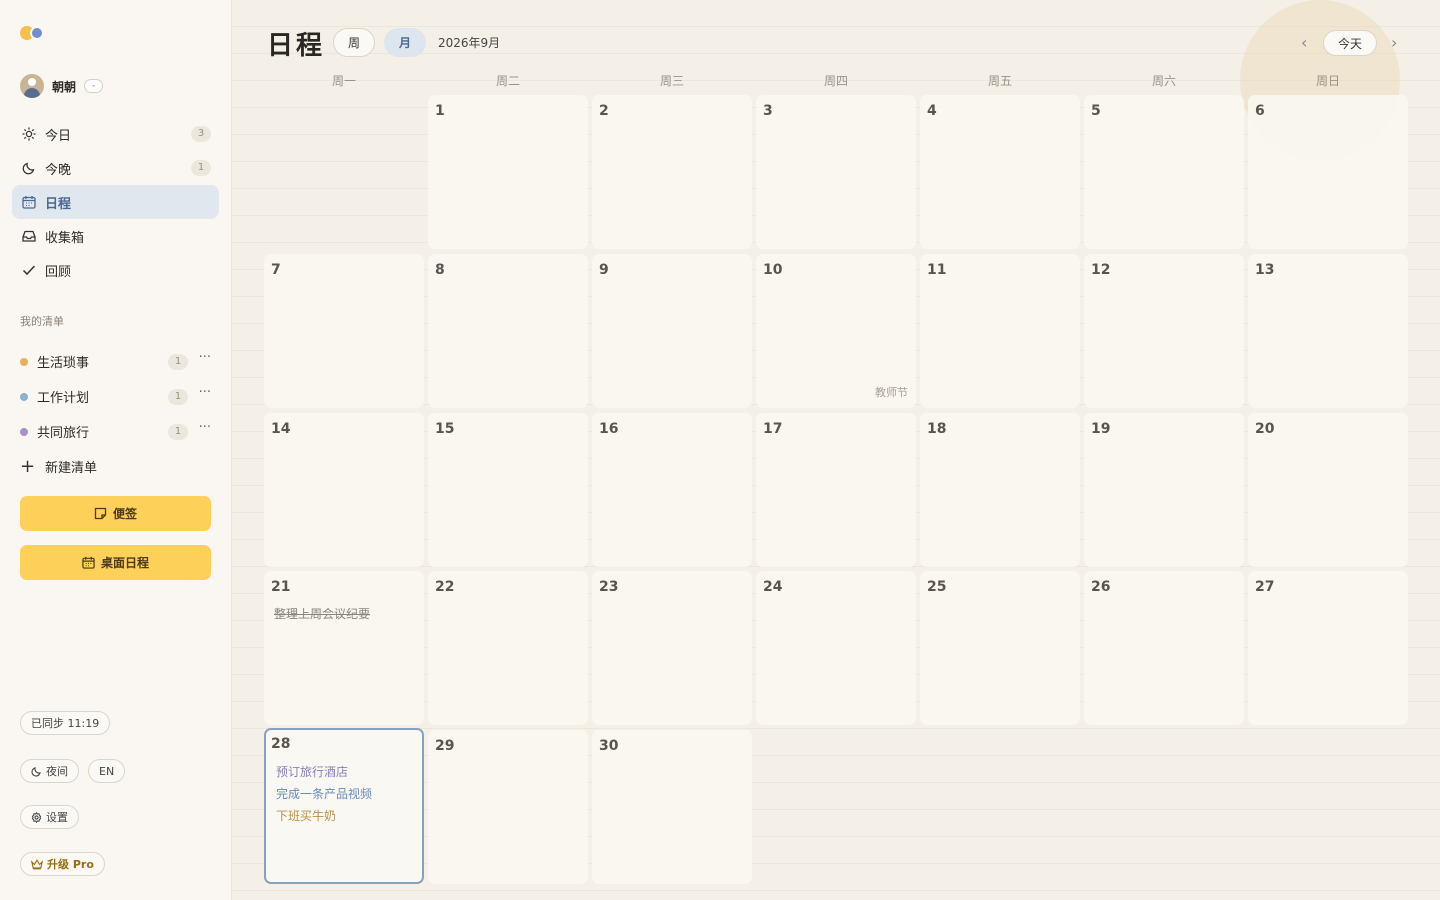  What do you see at coordinates (672, 807) in the screenshot?
I see `day-cell: 30` at bounding box center [672, 807].